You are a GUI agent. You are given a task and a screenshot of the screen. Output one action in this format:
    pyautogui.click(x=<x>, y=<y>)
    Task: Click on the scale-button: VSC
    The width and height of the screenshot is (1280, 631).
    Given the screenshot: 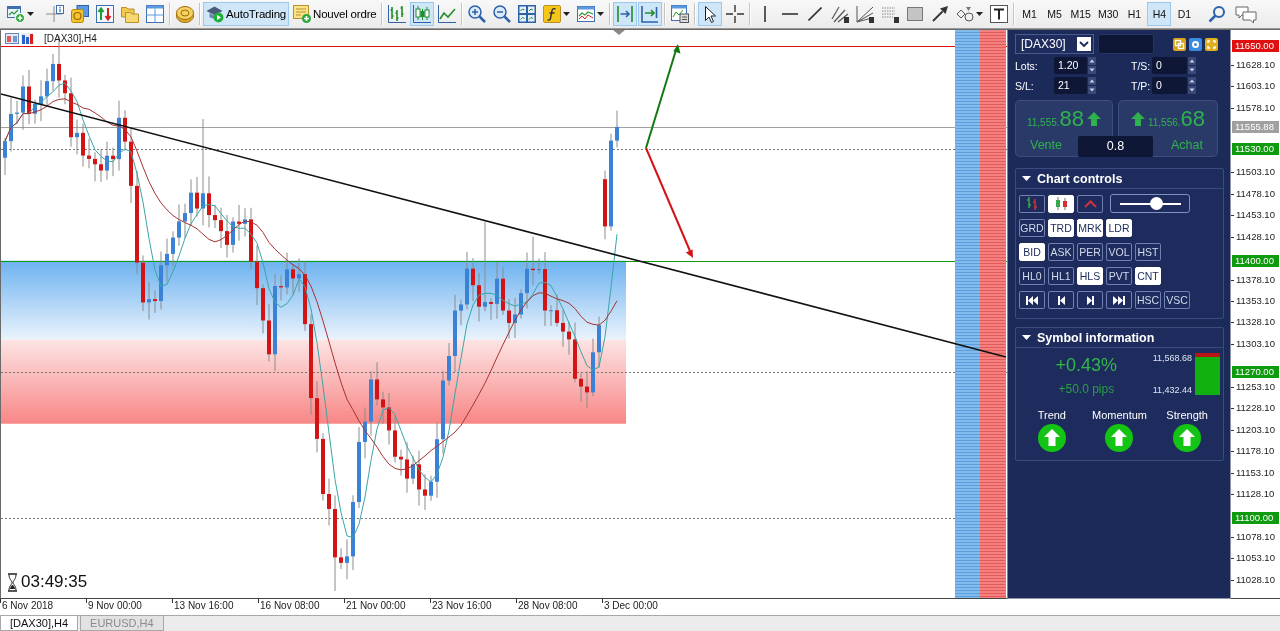 What is the action you would take?
    pyautogui.click(x=1177, y=300)
    